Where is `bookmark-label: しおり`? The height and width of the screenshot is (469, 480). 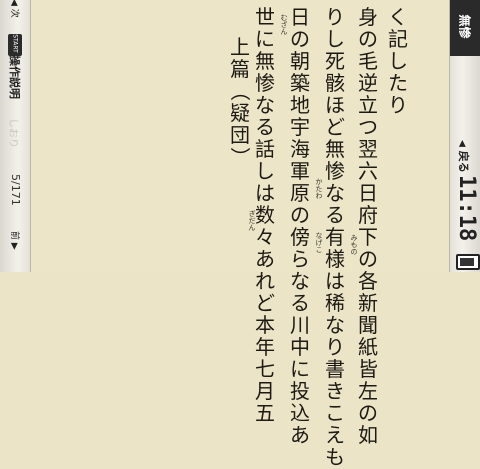
bookmark-label: しおり is located at coordinates (14, 145).